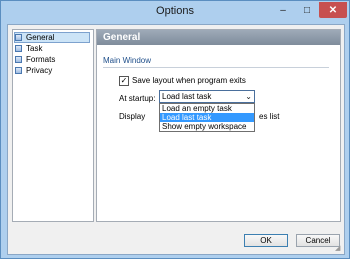 Image resolution: width=350 pixels, height=259 pixels. I want to click on ok-button: OK, so click(266, 240).